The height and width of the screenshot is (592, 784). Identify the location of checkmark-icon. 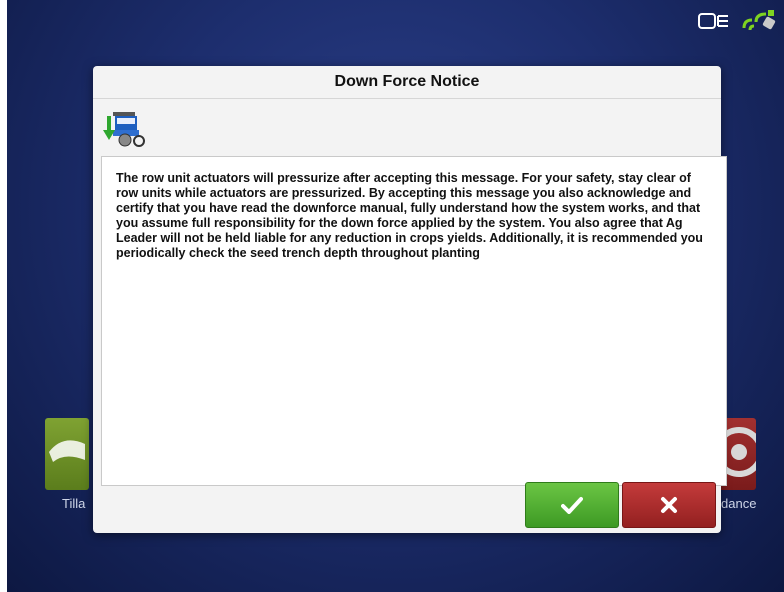
(572, 505).